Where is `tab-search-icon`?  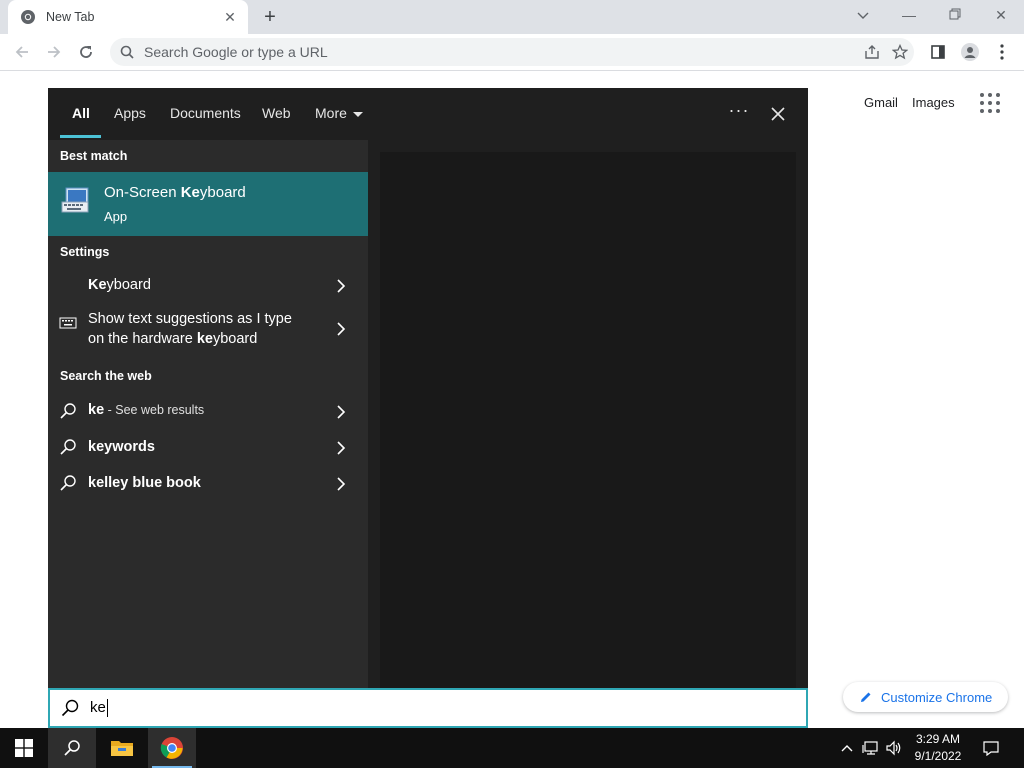
tab-search-icon is located at coordinates (863, 16).